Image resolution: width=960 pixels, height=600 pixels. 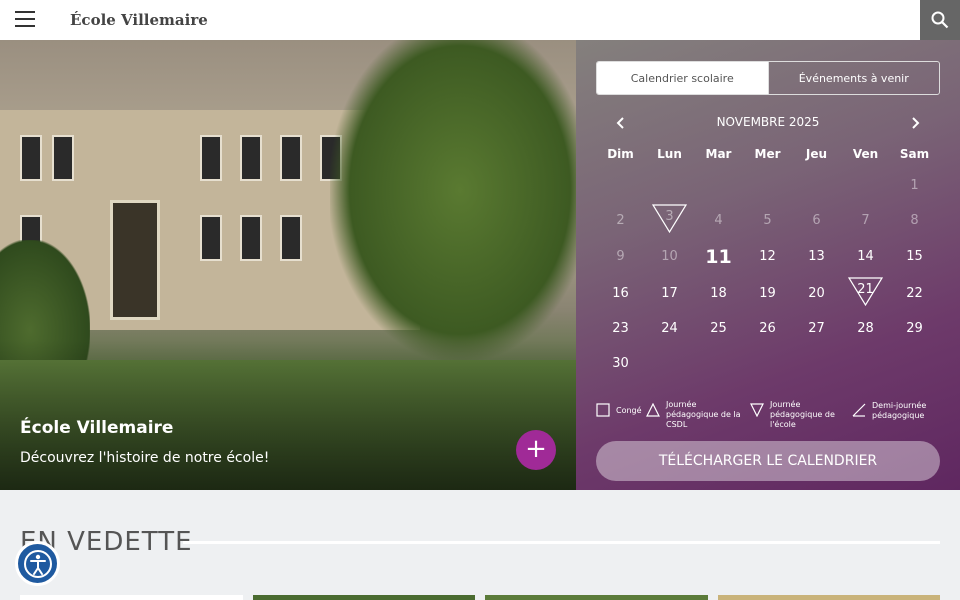 I want to click on legend-csdl: Journée pédagogique de la CSDL, so click(x=703, y=414).